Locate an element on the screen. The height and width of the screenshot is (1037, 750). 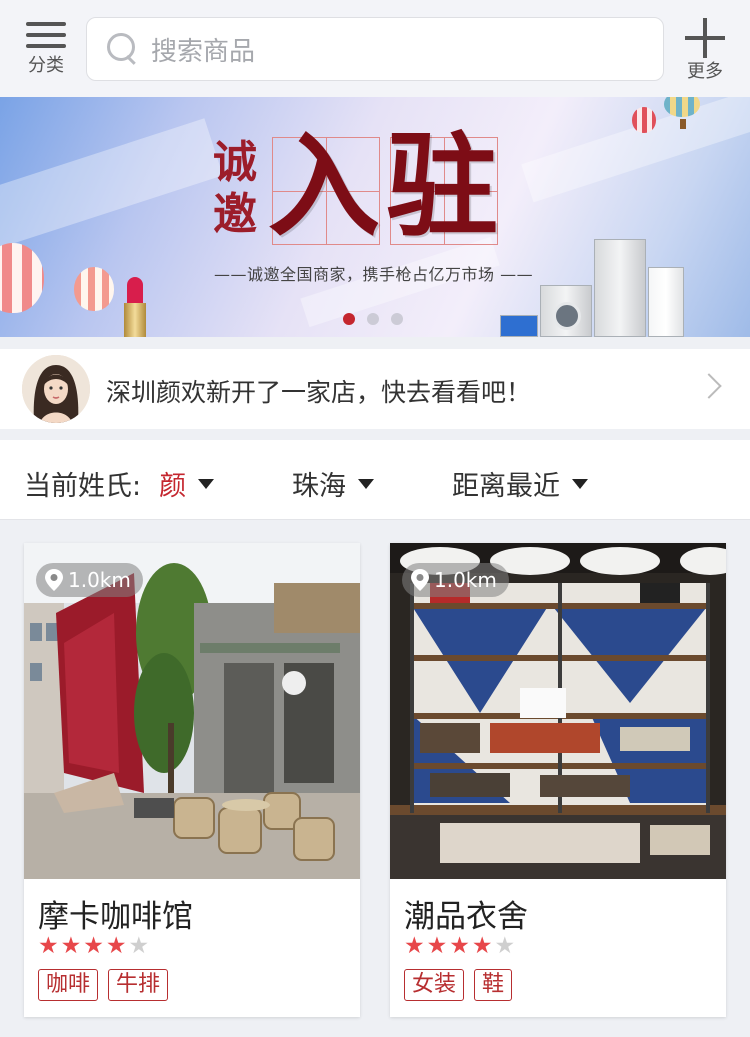
avatar is located at coordinates (56, 389).